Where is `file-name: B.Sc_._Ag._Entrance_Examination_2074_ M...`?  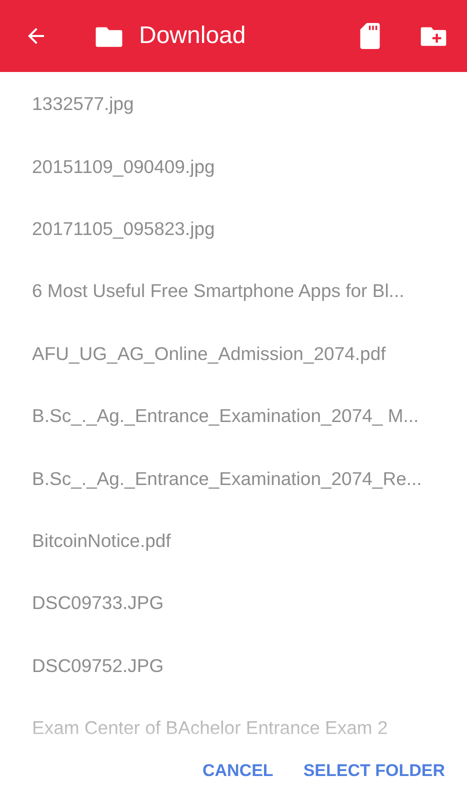 file-name: B.Sc_._Ag._Entrance_Examination_2074_ M... is located at coordinates (225, 416).